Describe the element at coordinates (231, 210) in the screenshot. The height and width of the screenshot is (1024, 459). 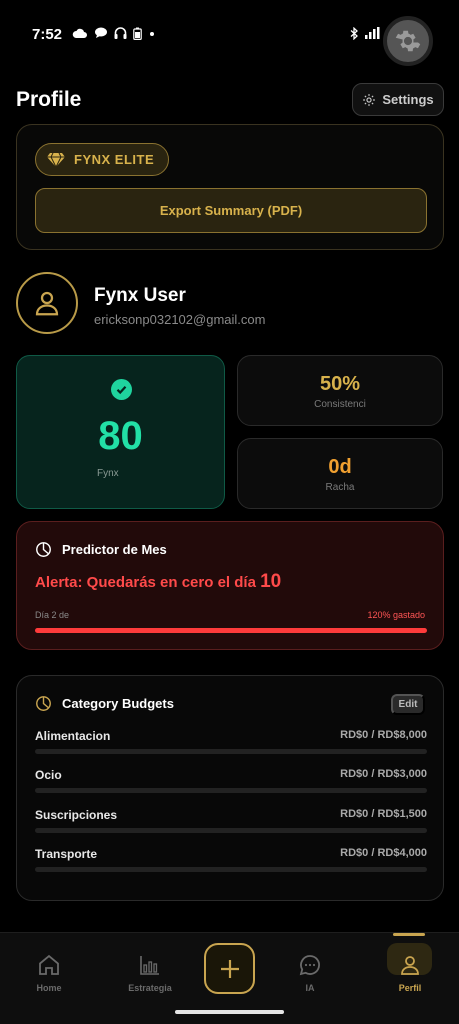
I see `export-summary-button: Export Summary (PDF)` at that location.